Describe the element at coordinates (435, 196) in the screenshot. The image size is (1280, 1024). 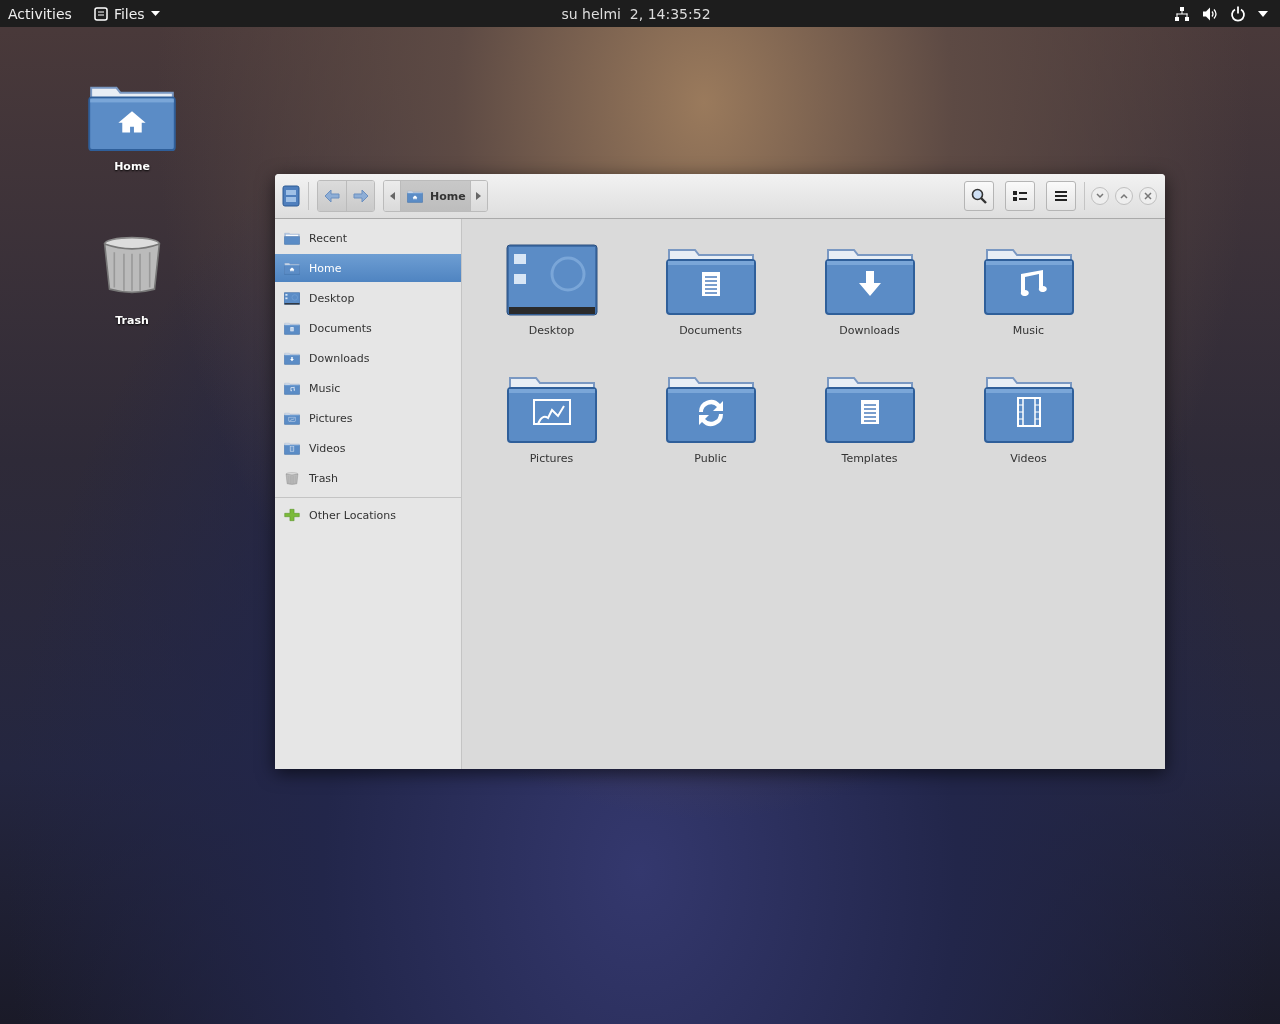
I see `home-path-button: Home` at that location.